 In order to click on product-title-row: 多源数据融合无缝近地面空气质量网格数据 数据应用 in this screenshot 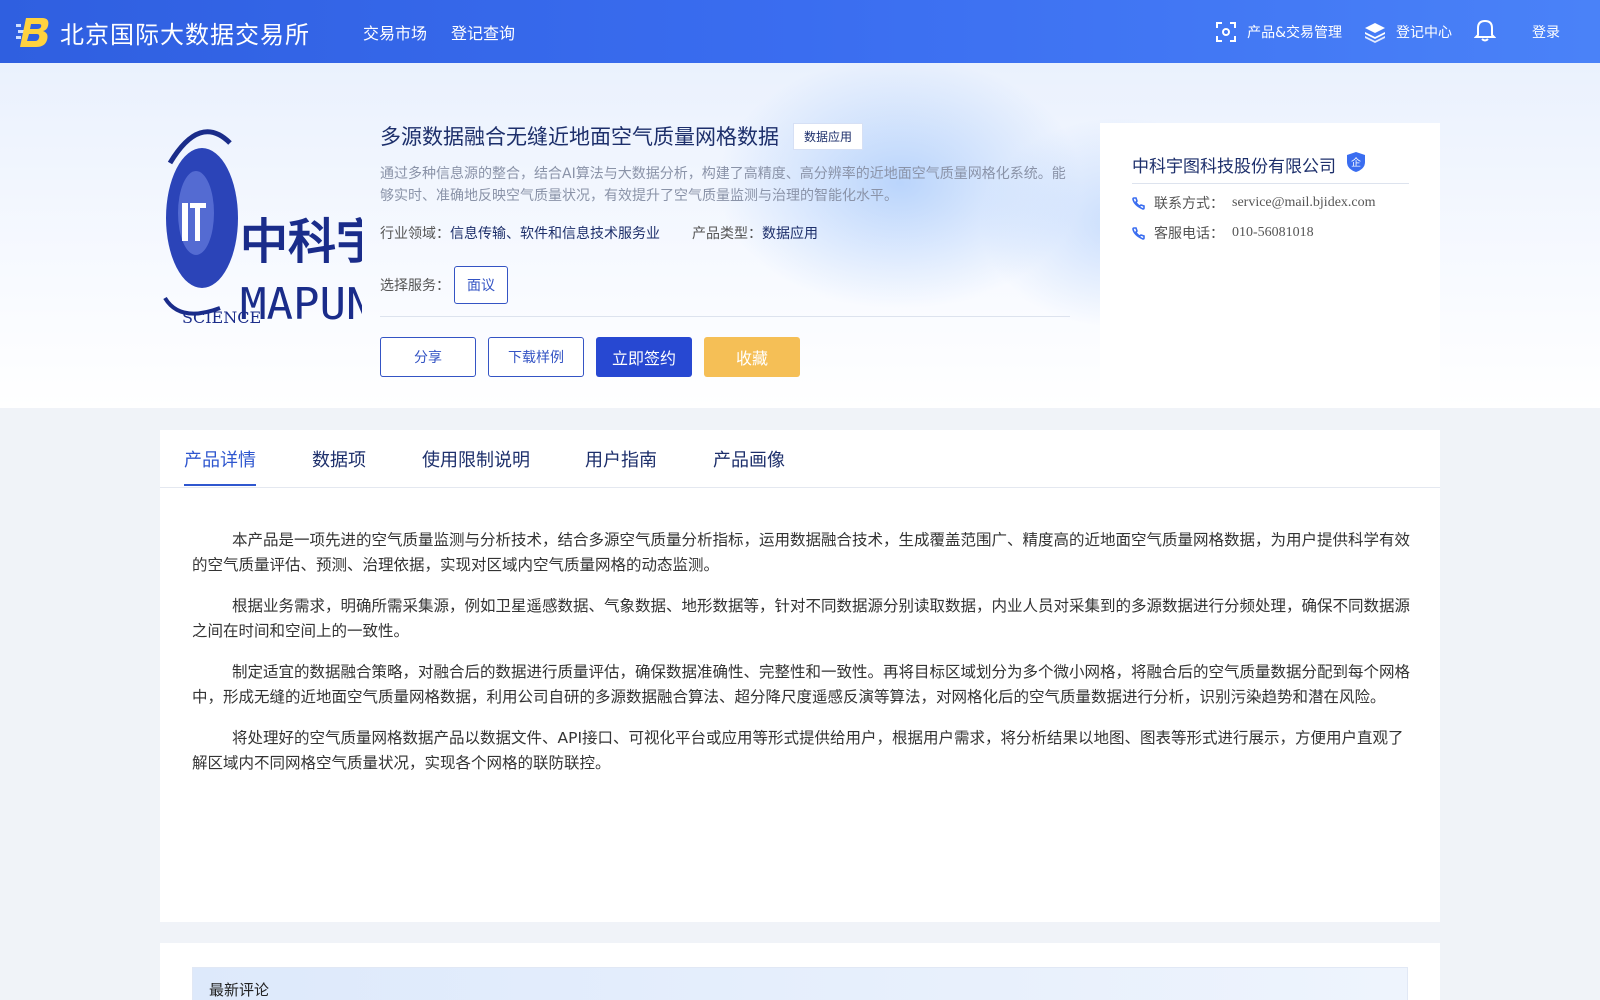, I will do `click(622, 136)`.